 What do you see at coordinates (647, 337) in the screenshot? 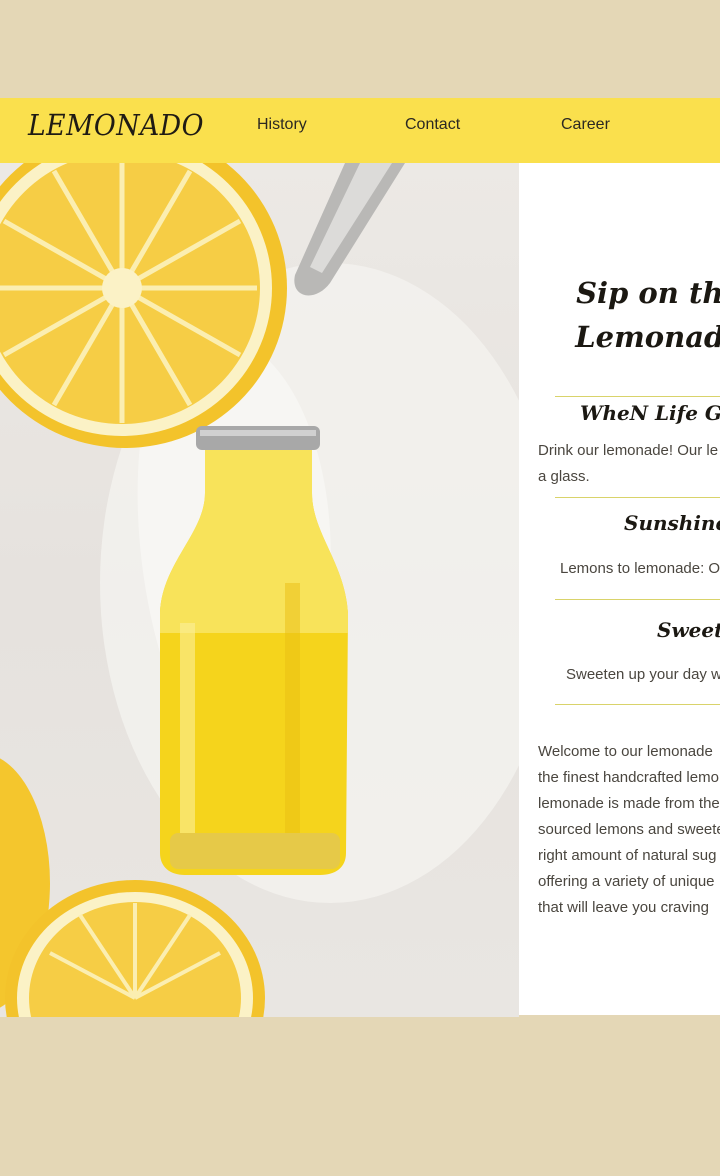
I see `hero-title-line2: Lemonade` at bounding box center [647, 337].